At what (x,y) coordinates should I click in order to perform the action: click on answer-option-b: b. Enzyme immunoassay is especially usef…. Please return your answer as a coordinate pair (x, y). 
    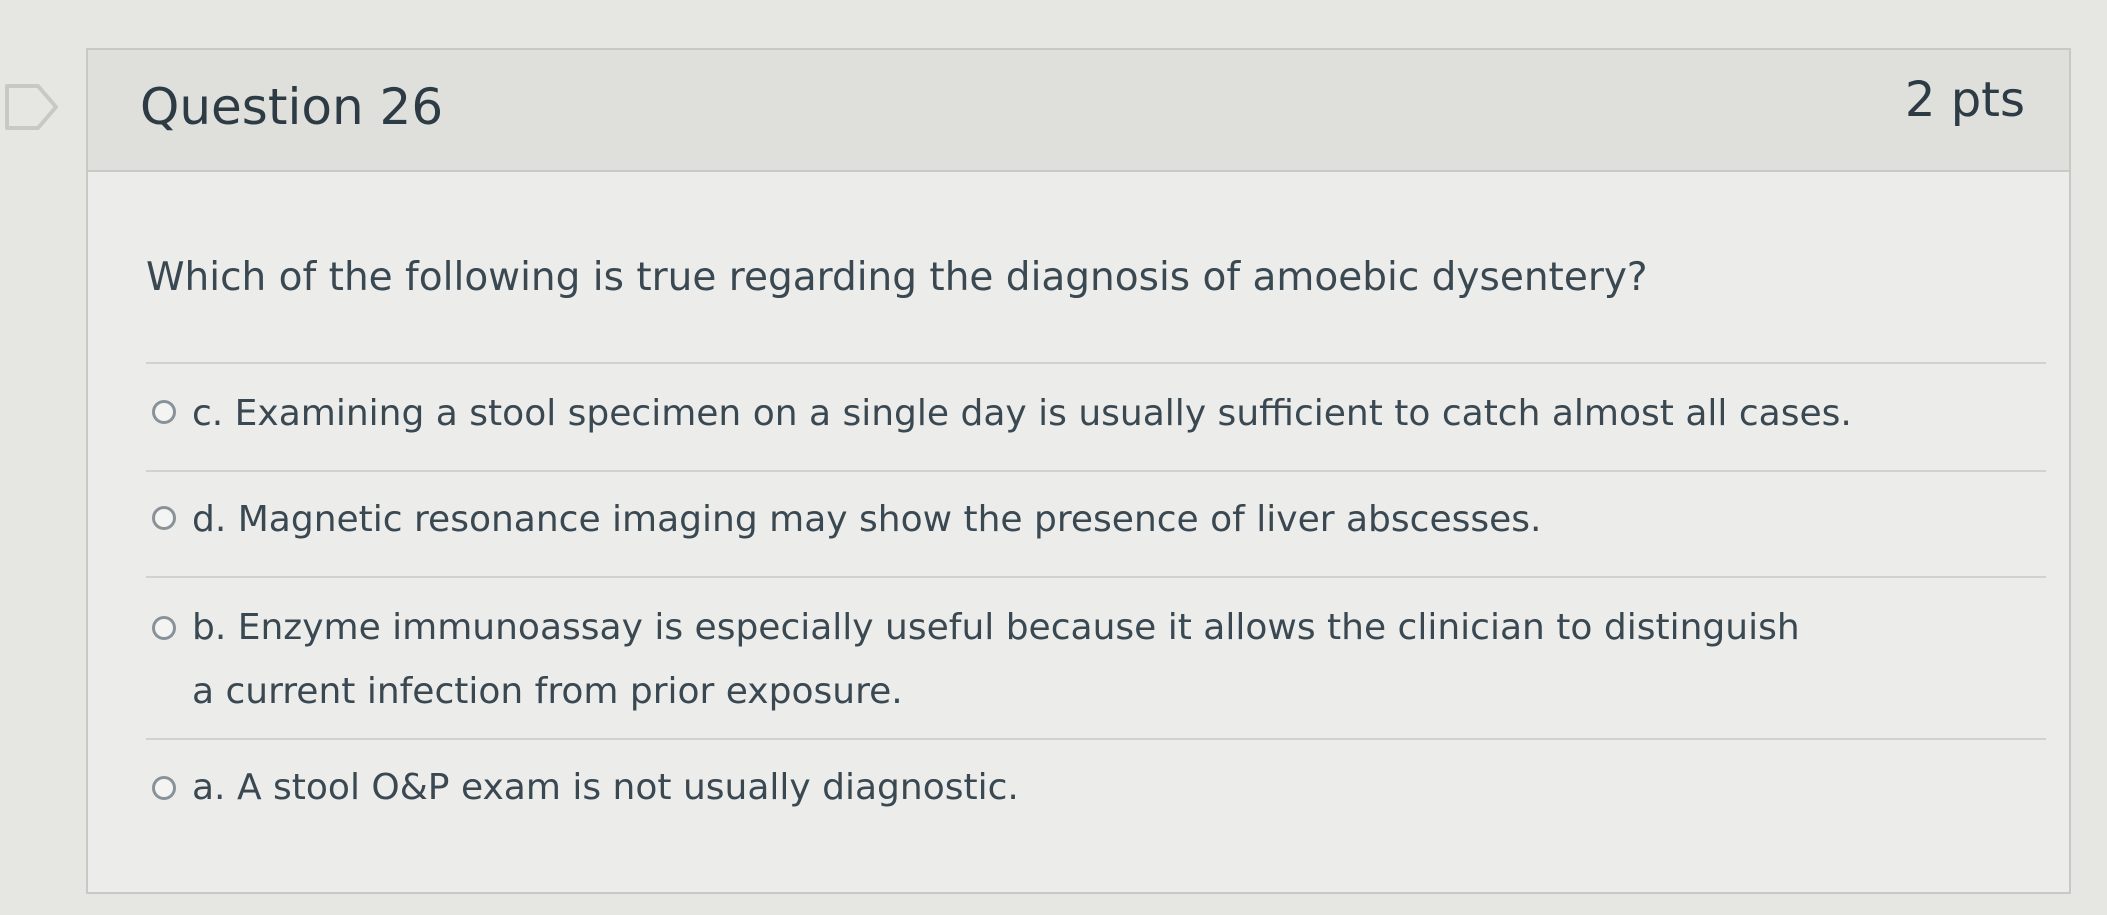
    Looking at the image, I should click on (1093, 662).